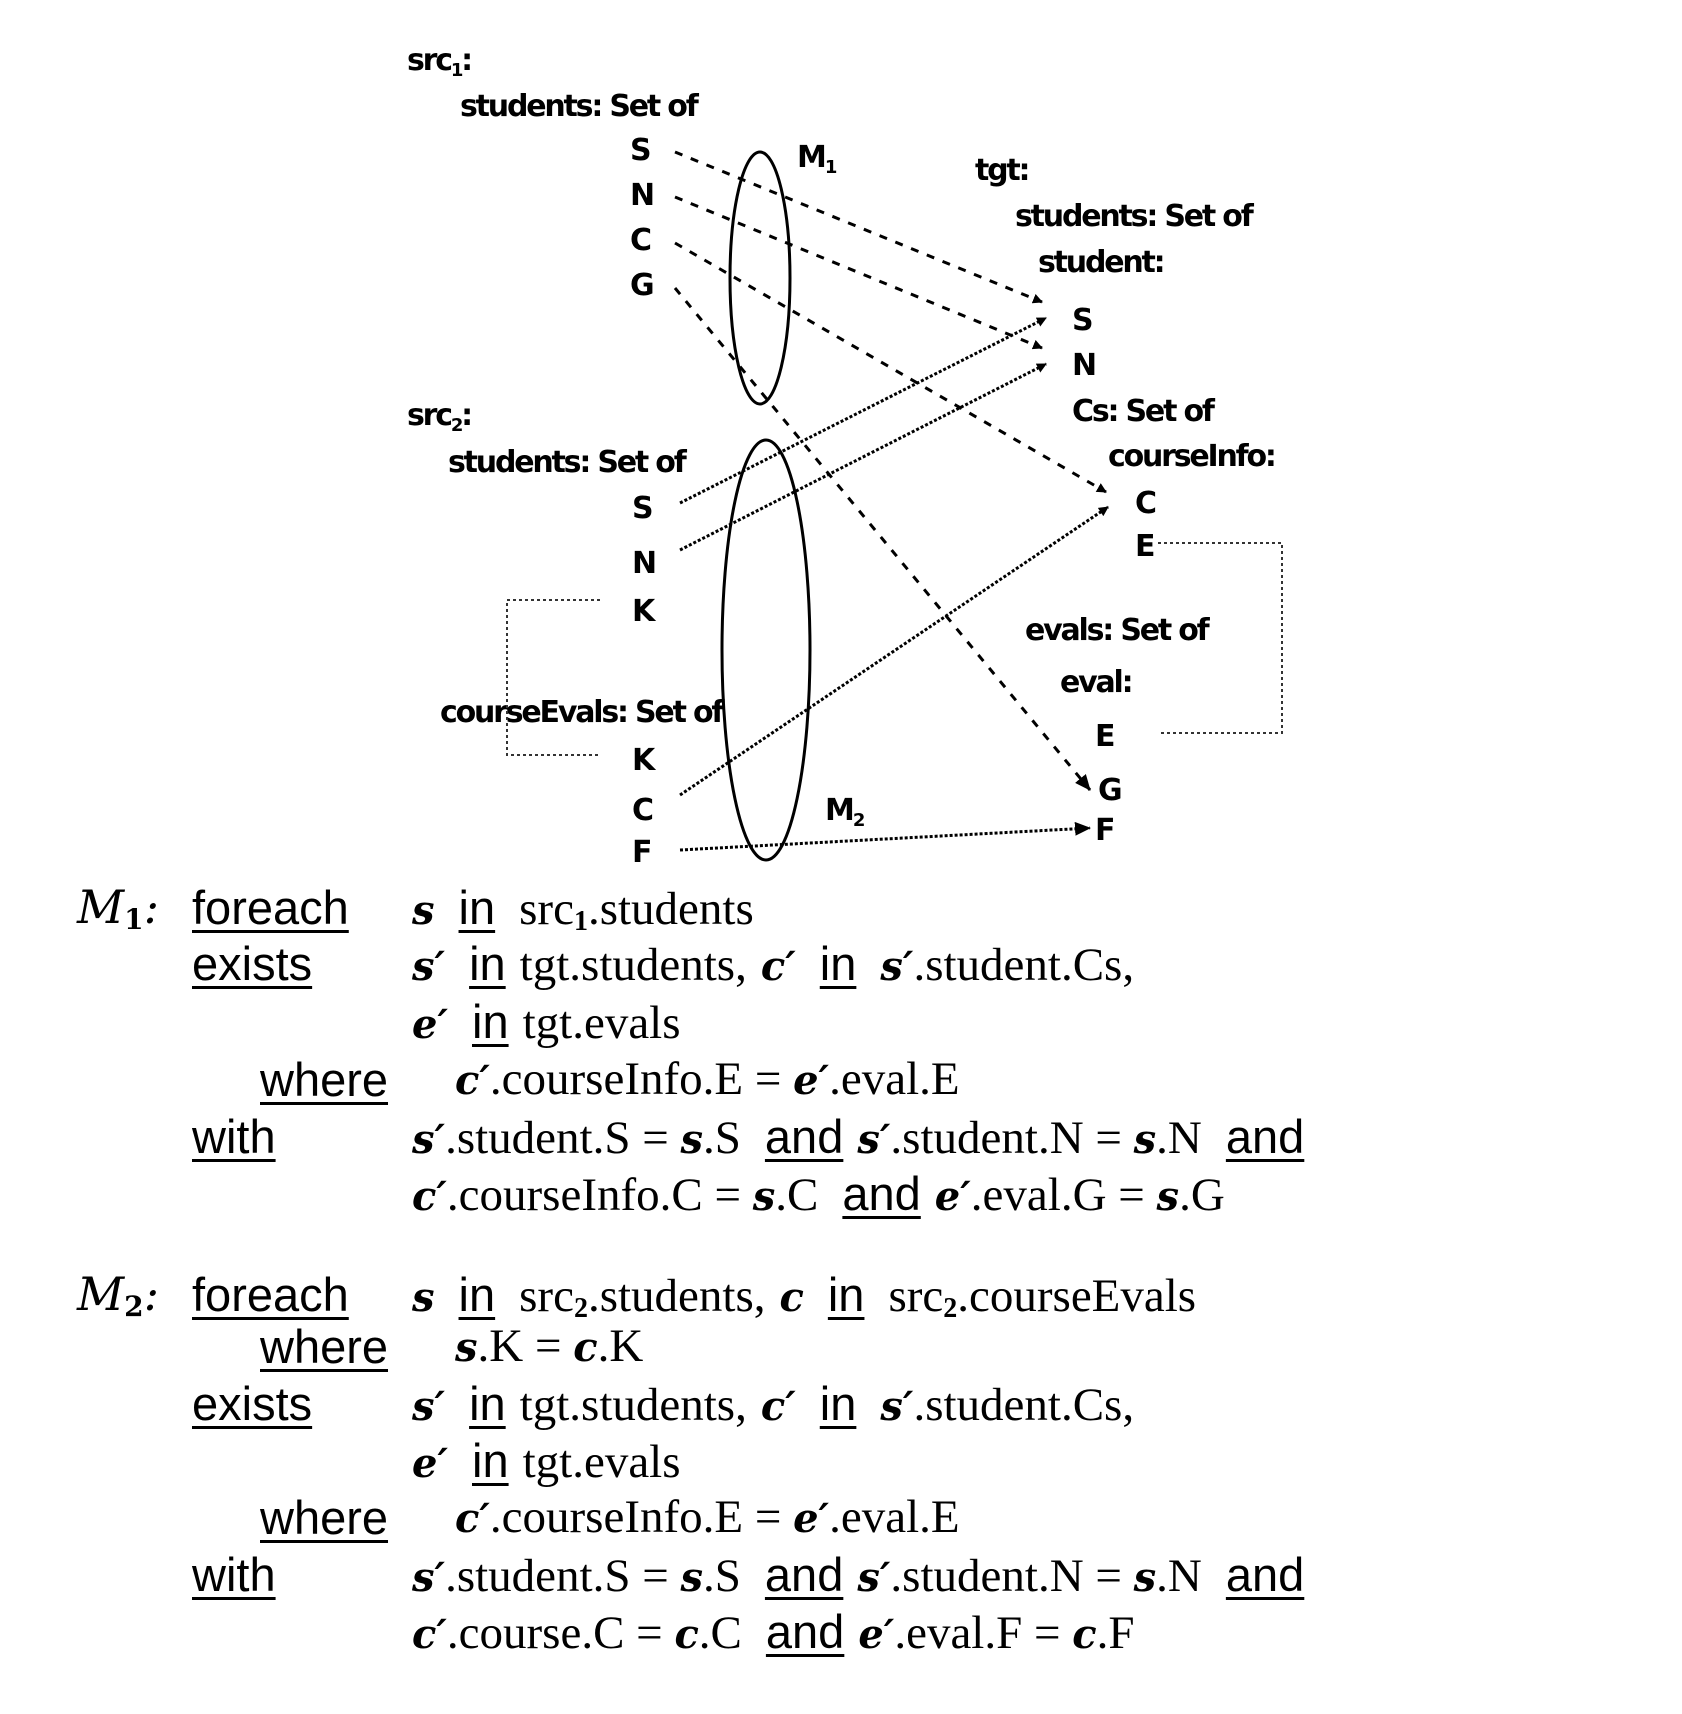 Image resolution: width=1682 pixels, height=1714 pixels. I want to click on m1-exists-expr-1: s′ in tgt.students, c′ in s′.student.Cs,, so click(773, 964).